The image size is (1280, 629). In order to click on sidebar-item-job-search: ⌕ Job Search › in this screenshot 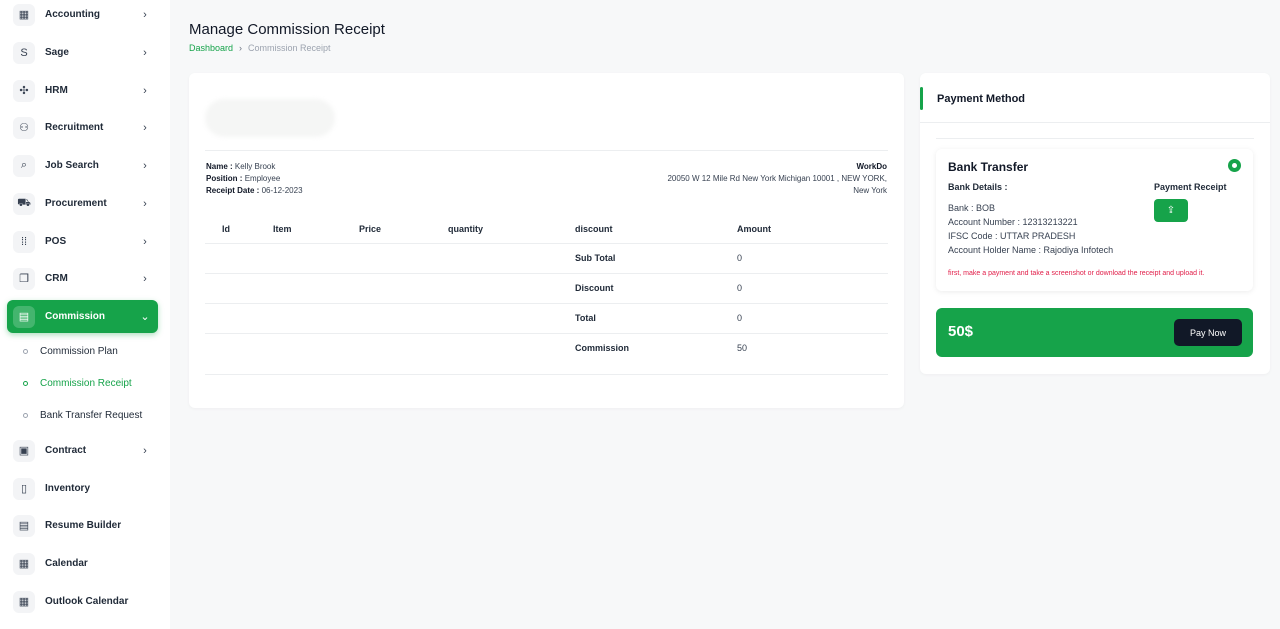, I will do `click(82, 165)`.